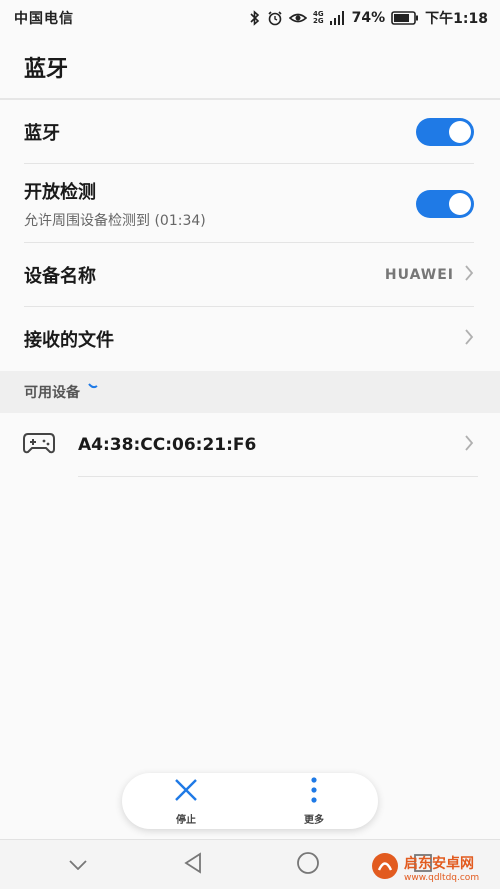  I want to click on discoverable-label: 开放检测, so click(60, 192).